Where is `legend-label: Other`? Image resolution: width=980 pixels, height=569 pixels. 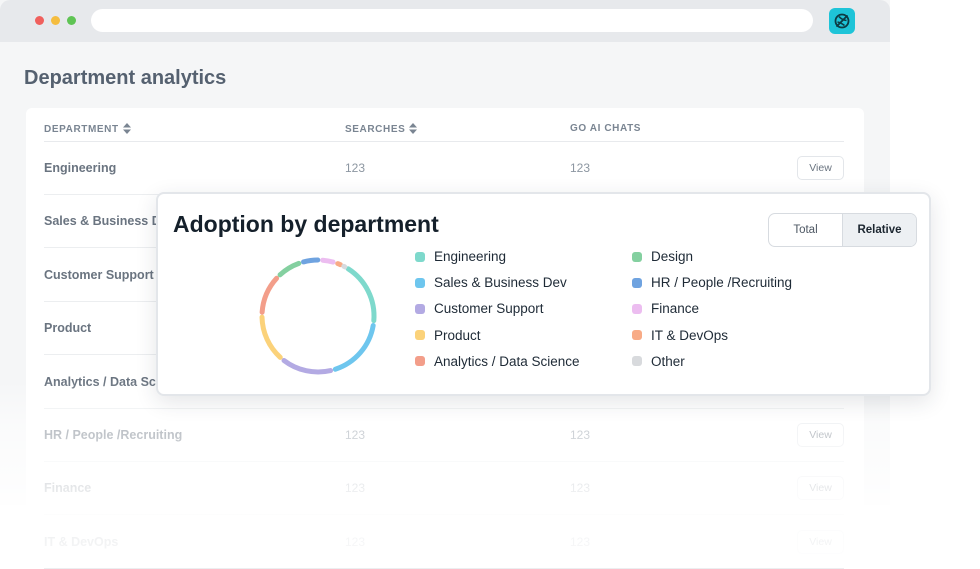 legend-label: Other is located at coordinates (668, 361).